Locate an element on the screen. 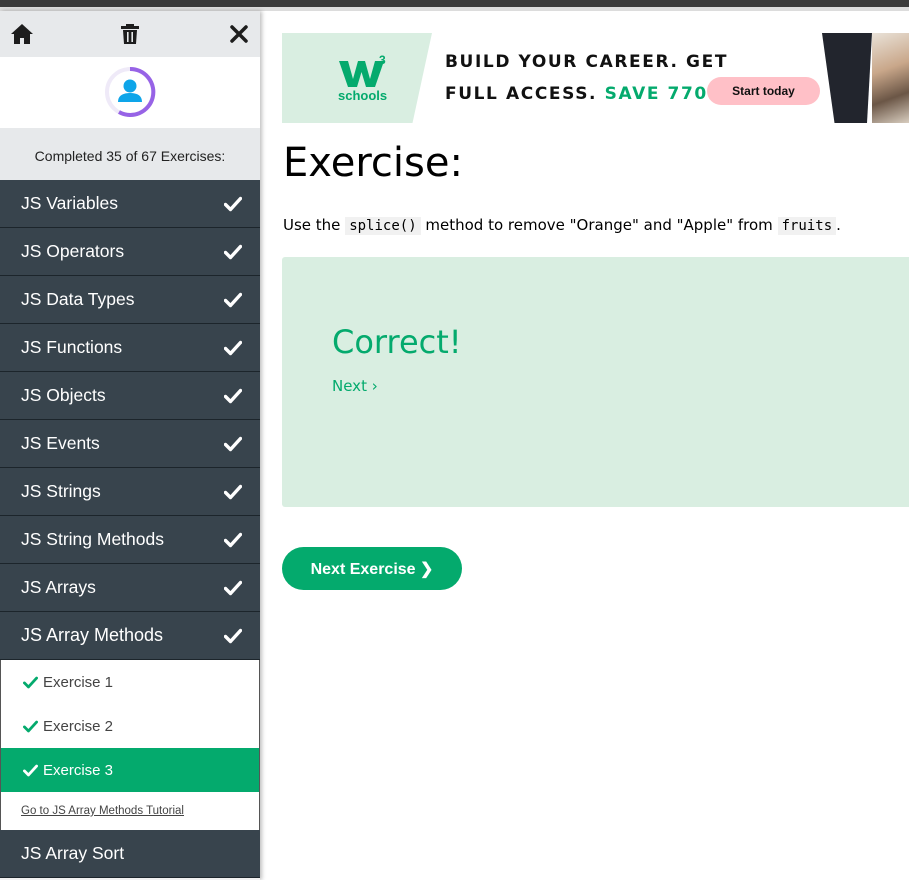  sidebar-category-label: JS Data Types is located at coordinates (78, 299).